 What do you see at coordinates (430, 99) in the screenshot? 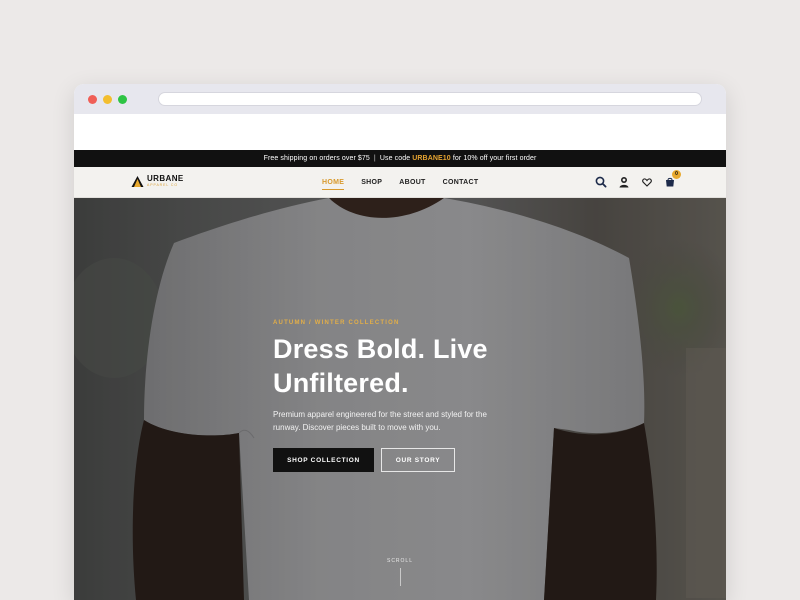
I see `address-bar` at bounding box center [430, 99].